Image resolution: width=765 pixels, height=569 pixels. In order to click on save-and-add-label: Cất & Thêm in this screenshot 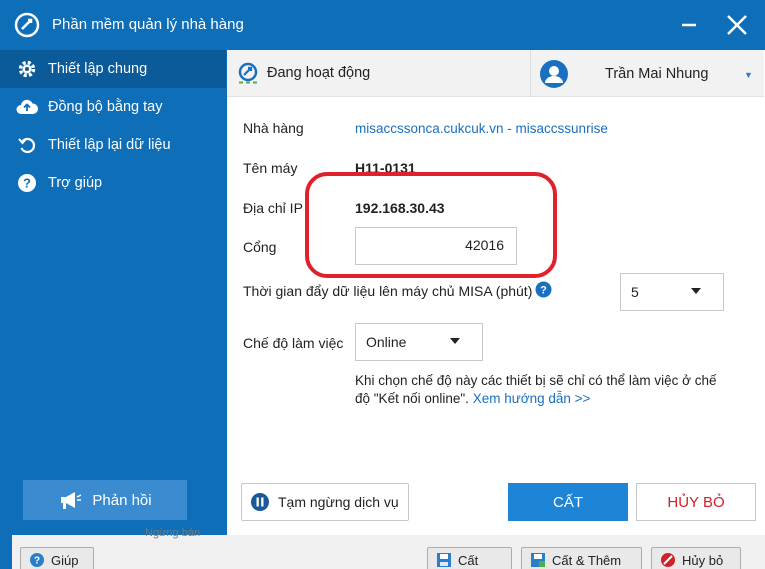, I will do `click(587, 560)`.